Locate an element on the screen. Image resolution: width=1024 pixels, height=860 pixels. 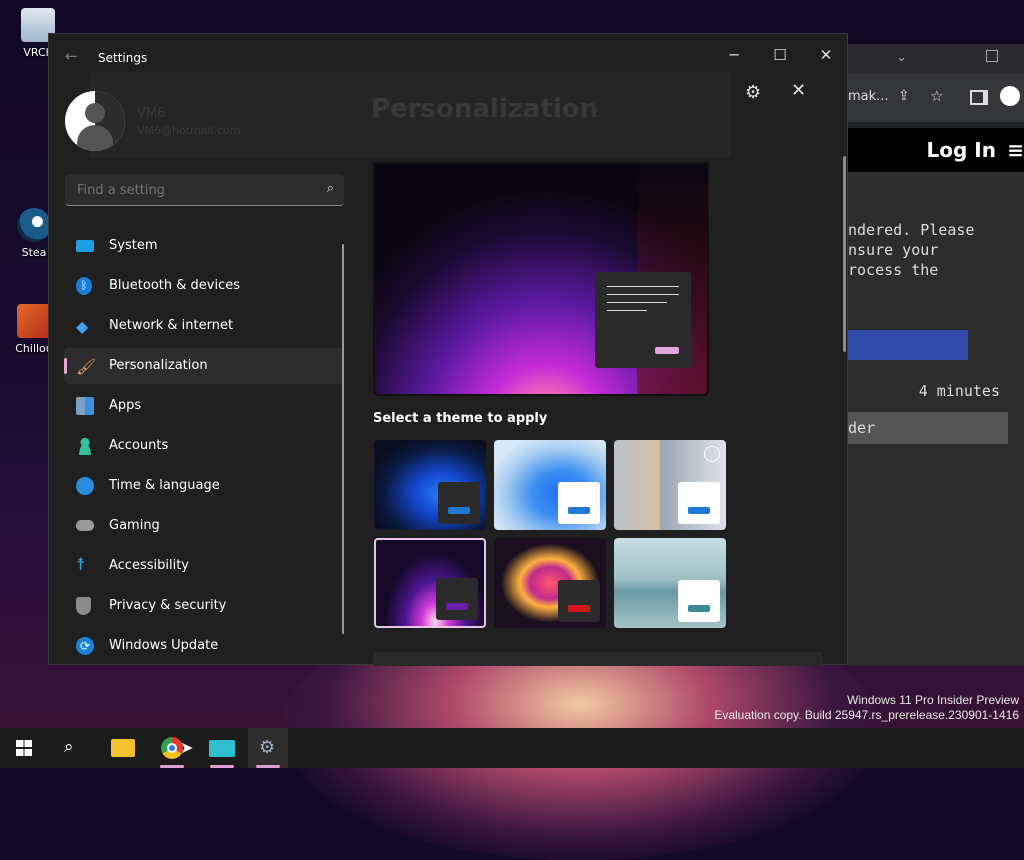
progress-bar is located at coordinates (908, 345).